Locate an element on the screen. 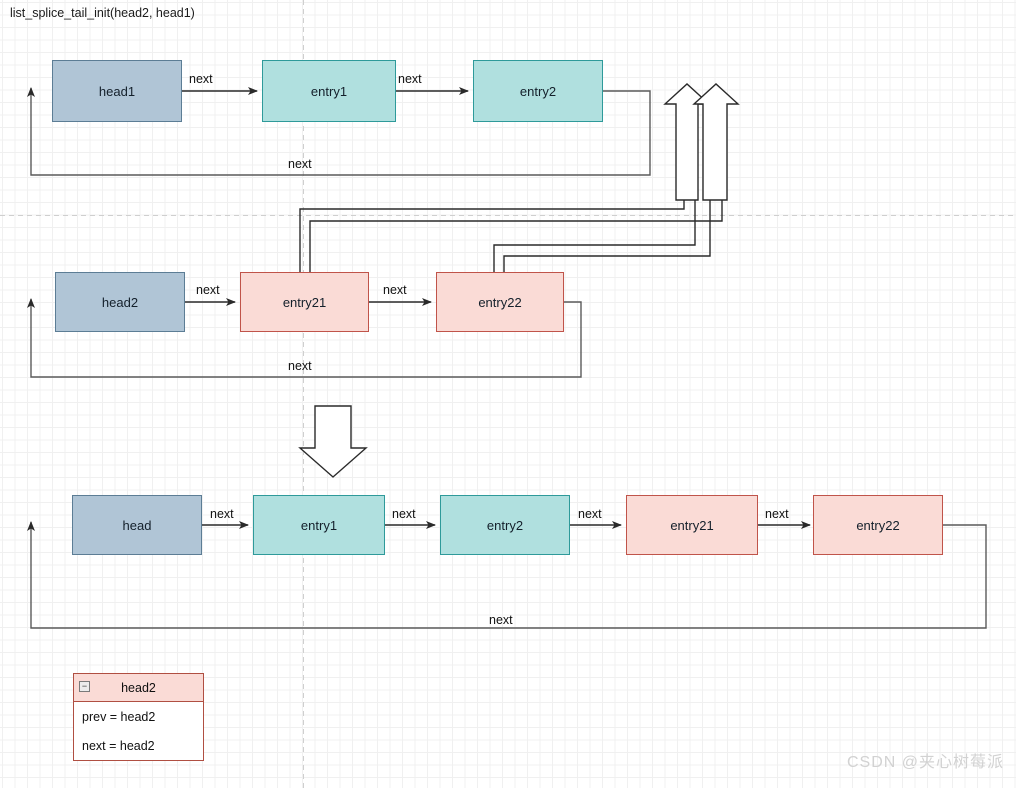 Image resolution: width=1016 pixels, height=788 pixels. wire-splice-entry21b-up is located at coordinates (516, 191).